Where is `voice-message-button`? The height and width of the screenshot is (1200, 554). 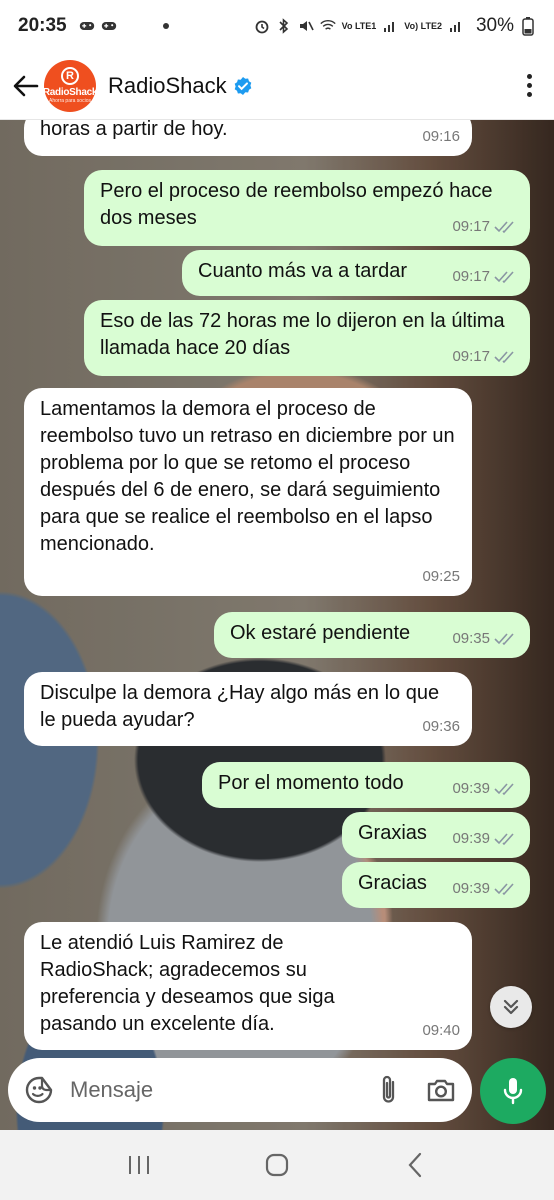
voice-message-button is located at coordinates (513, 1091).